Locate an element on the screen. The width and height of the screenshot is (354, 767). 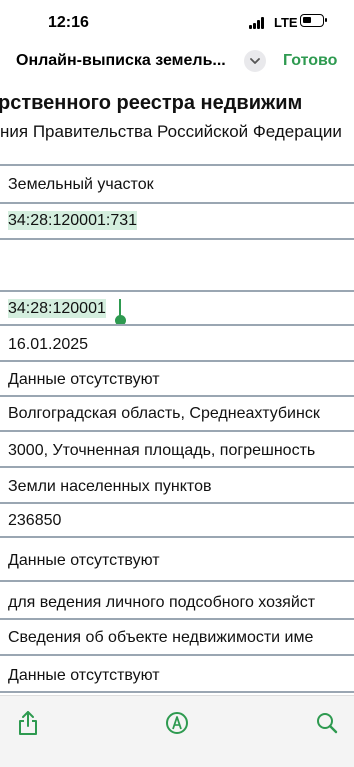
signal-icon is located at coordinates (257, 23).